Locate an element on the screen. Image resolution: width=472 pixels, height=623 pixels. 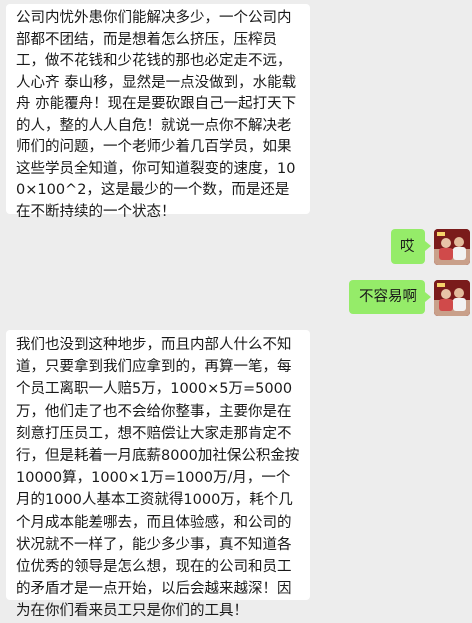
sent-message-1-text: 哎 is located at coordinates (407, 247).